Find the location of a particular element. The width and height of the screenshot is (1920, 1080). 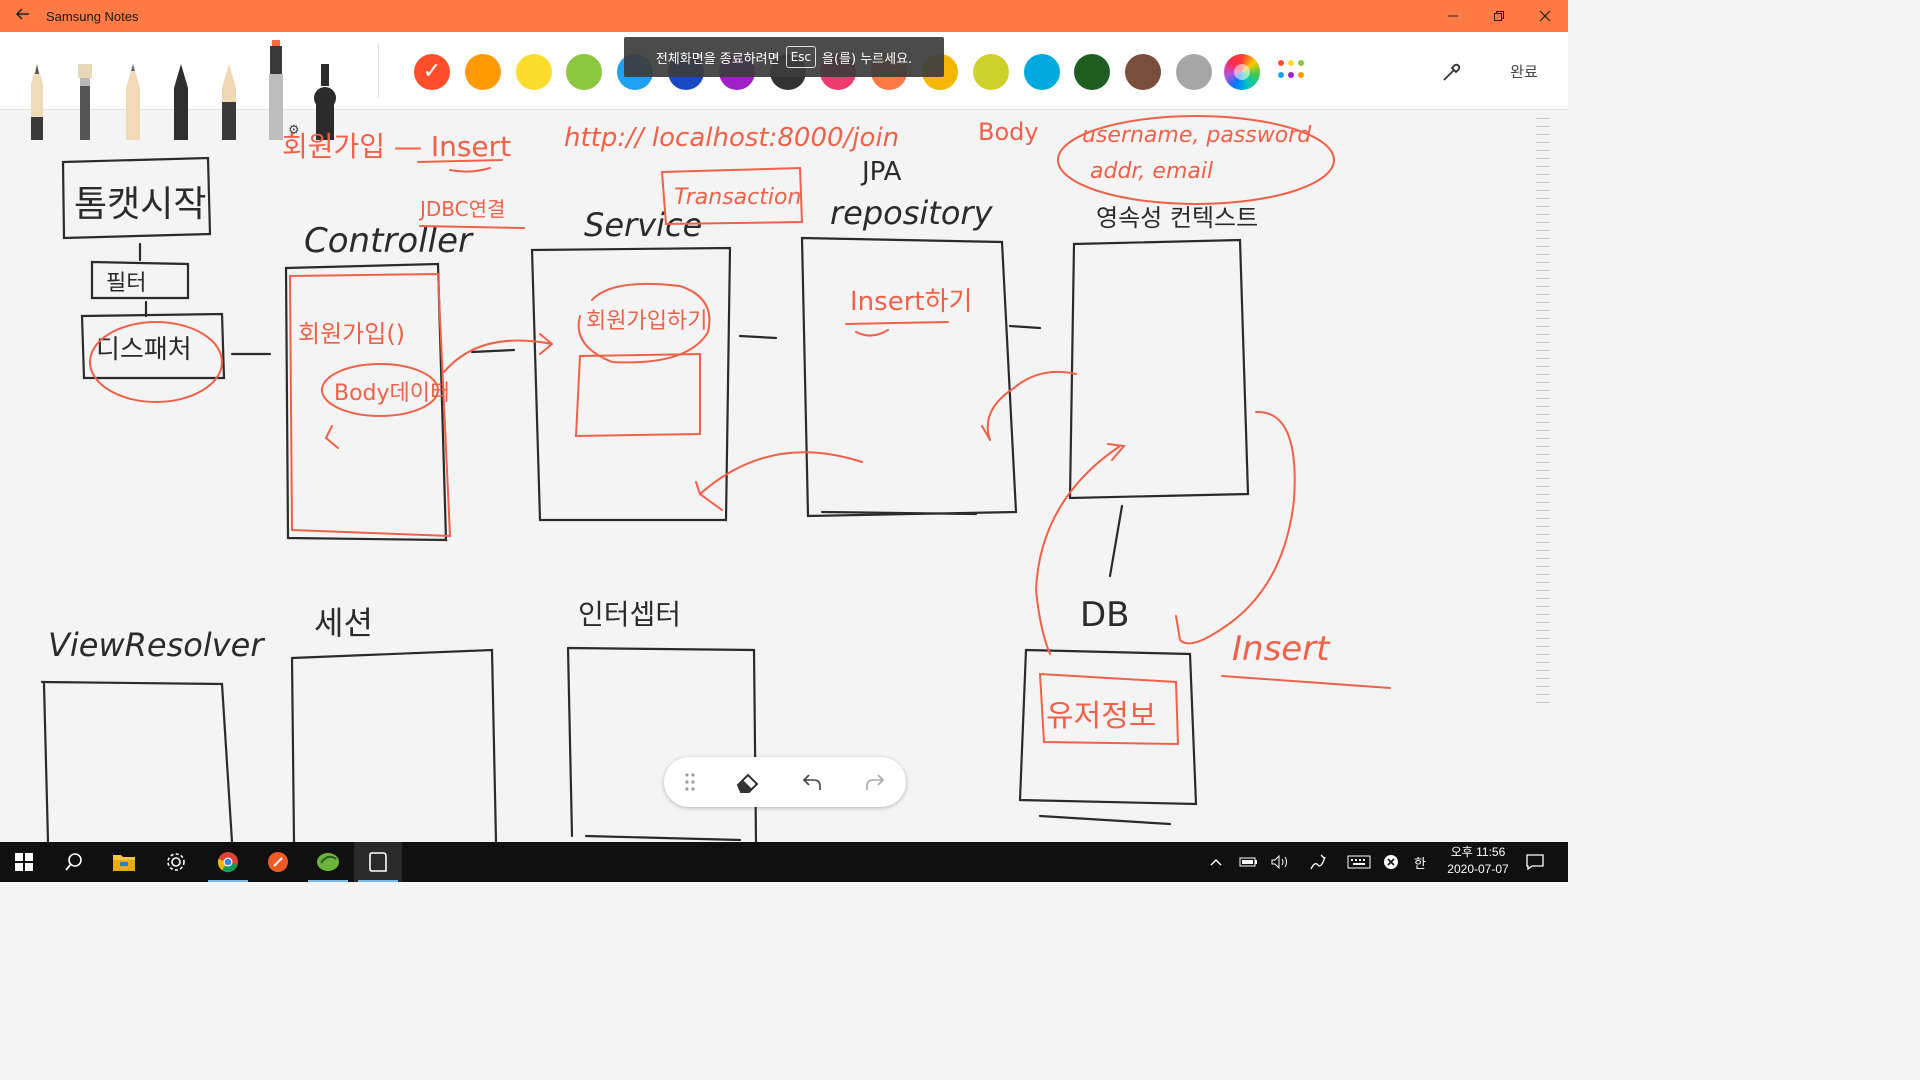

label-body: Body is located at coordinates (1008, 132).